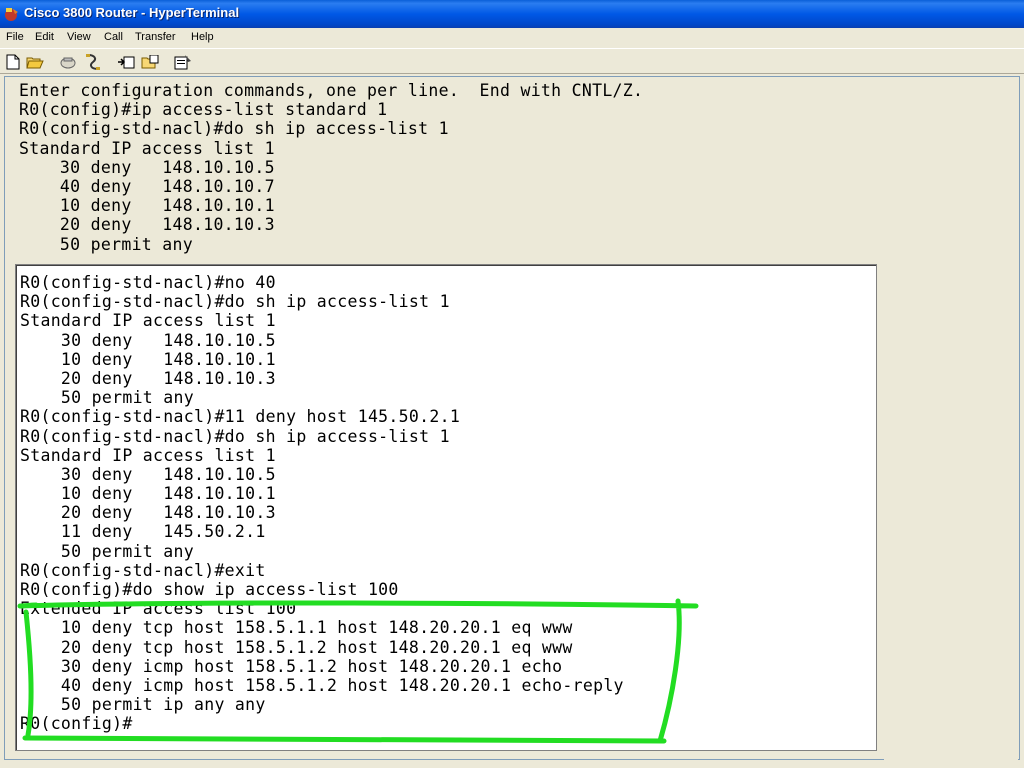 The image size is (1024, 768). Describe the element at coordinates (15, 37) in the screenshot. I see `menu-file: File` at that location.